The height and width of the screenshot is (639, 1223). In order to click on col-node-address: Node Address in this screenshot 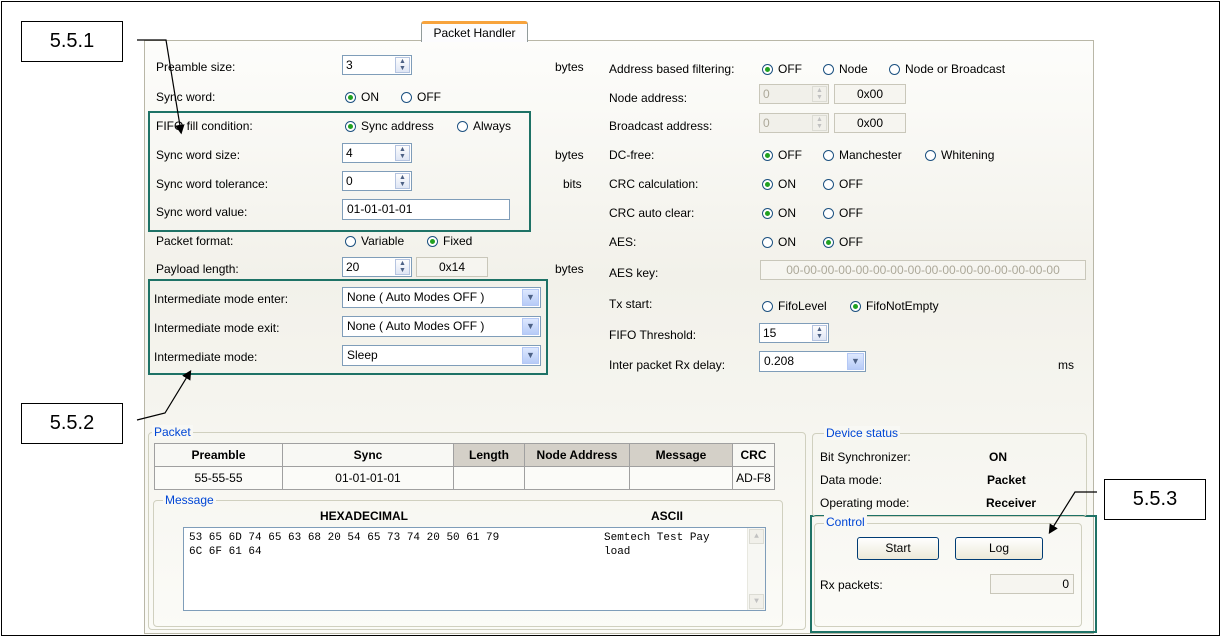, I will do `click(577, 455)`.